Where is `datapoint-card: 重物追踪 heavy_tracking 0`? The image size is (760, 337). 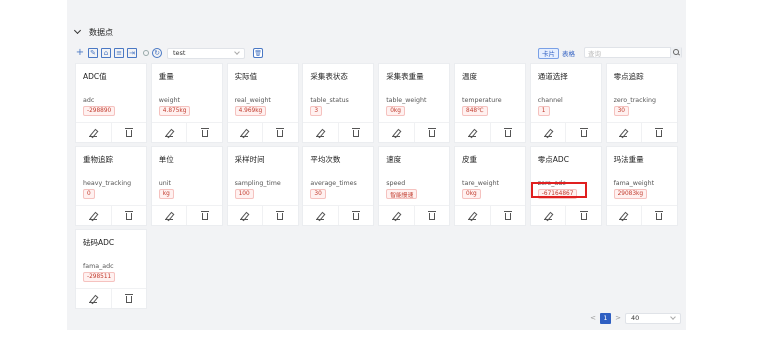 datapoint-card: 重物追踪 heavy_tracking 0 is located at coordinates (111, 186).